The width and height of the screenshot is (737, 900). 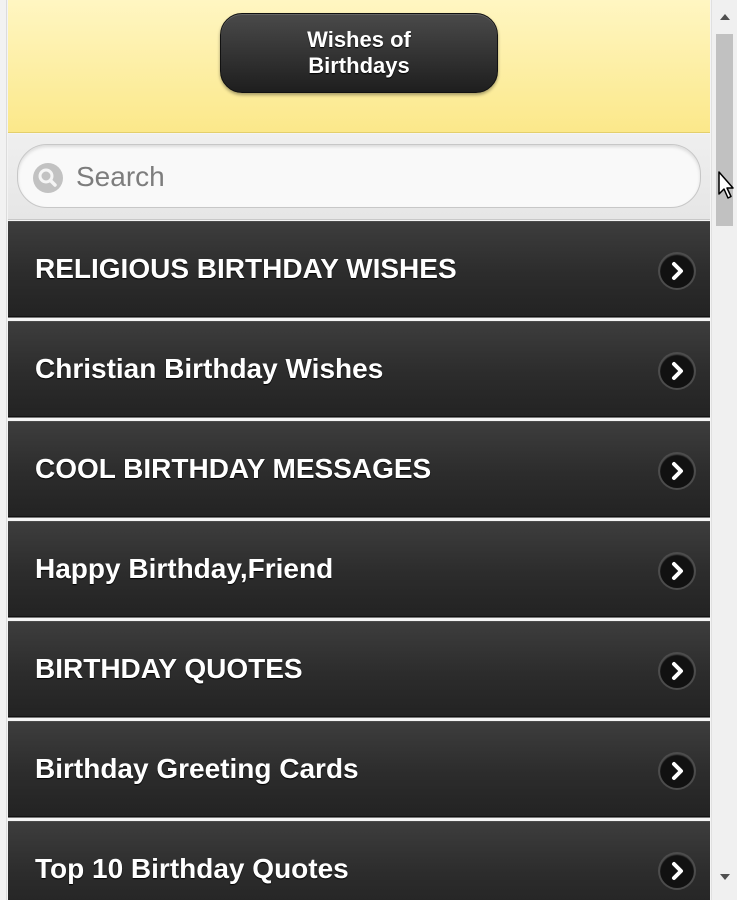 I want to click on search-input, so click(x=376, y=177).